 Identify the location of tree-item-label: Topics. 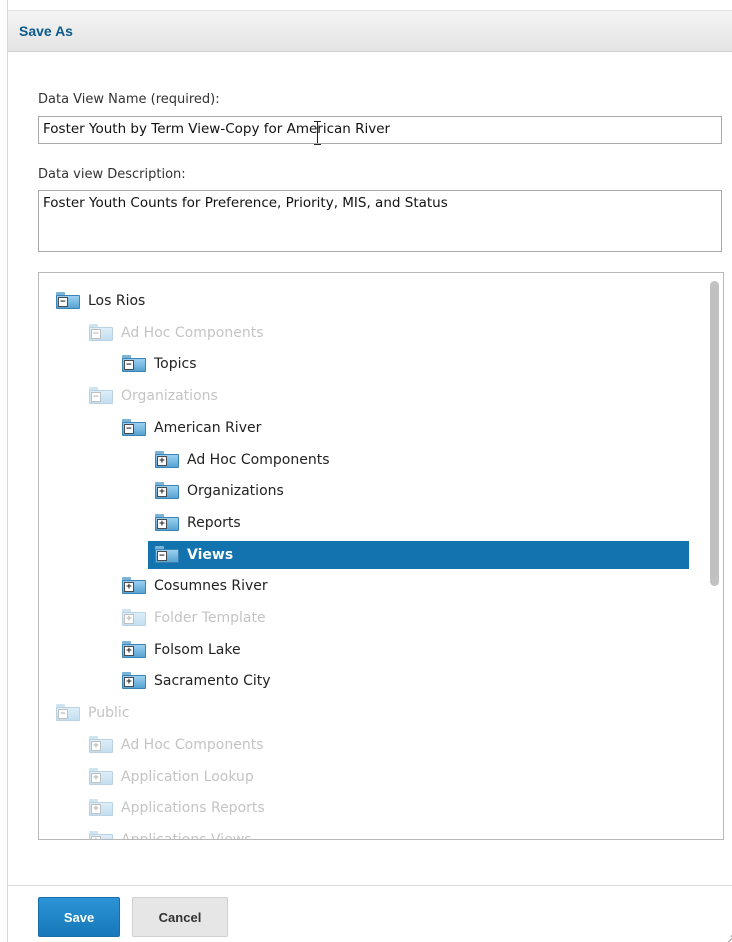
(175, 364).